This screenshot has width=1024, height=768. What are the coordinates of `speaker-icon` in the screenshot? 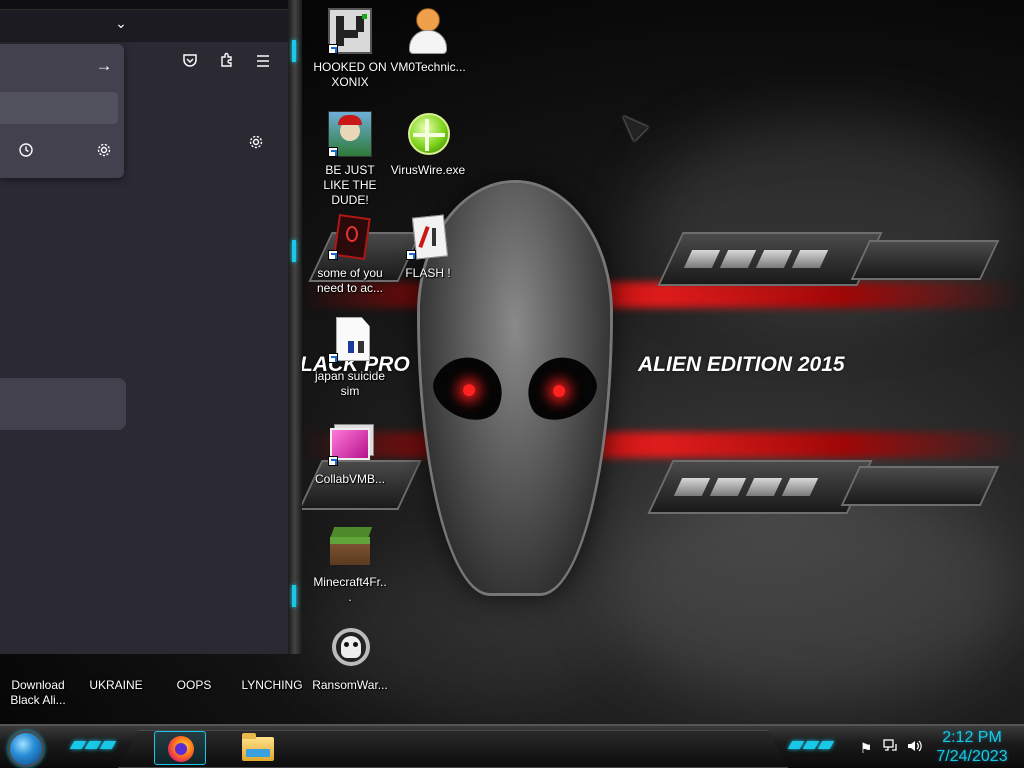 It's located at (914, 748).